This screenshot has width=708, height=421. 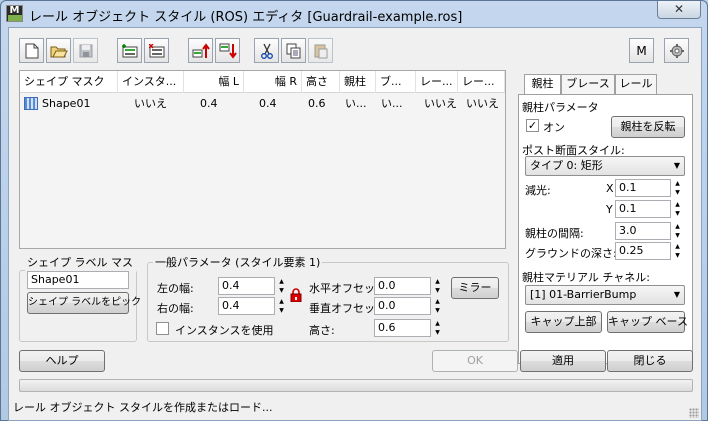 I want to click on shape-icon, so click(x=31, y=103).